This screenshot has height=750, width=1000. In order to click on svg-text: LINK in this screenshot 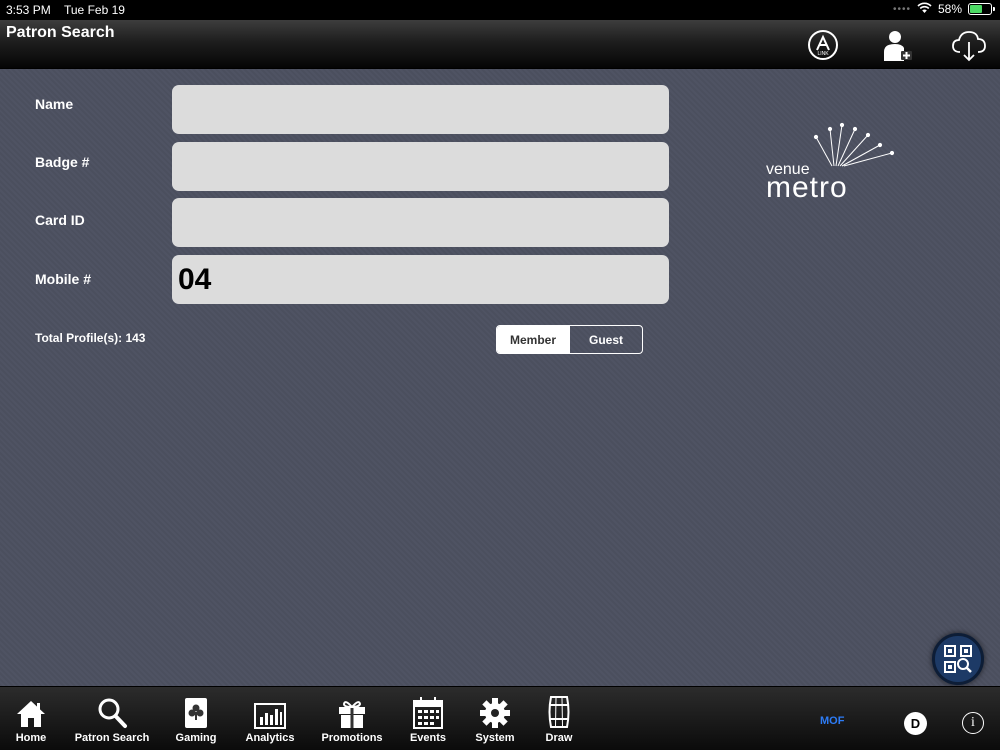, I will do `click(823, 54)`.